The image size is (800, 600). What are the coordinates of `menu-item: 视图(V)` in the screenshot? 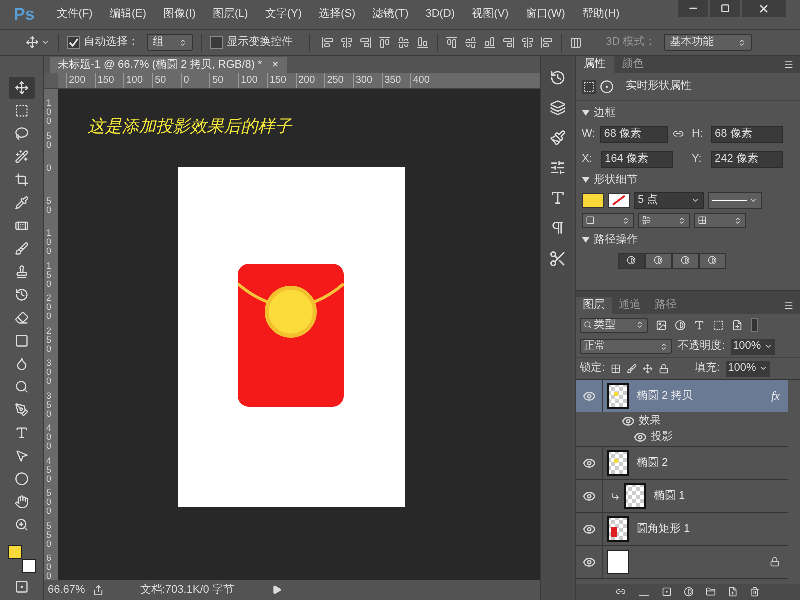 It's located at (490, 14).